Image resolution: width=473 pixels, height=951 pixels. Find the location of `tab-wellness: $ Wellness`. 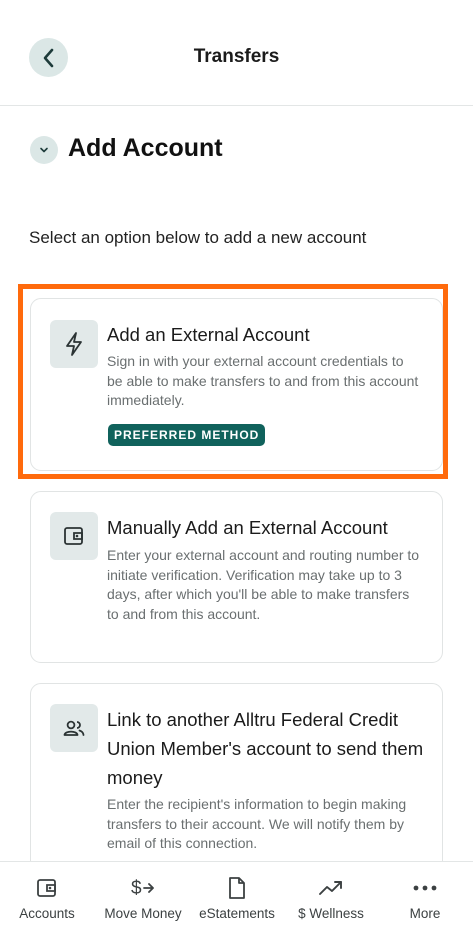

tab-wellness: $ Wellness is located at coordinates (331, 906).